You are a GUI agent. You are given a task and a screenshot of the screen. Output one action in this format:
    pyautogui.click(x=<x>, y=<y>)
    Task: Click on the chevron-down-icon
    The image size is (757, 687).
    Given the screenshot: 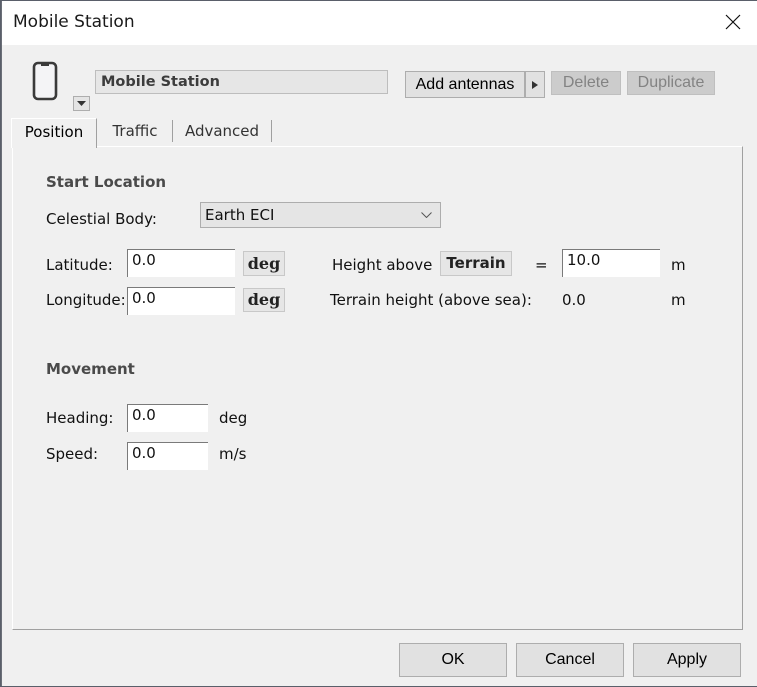 What is the action you would take?
    pyautogui.click(x=426, y=215)
    